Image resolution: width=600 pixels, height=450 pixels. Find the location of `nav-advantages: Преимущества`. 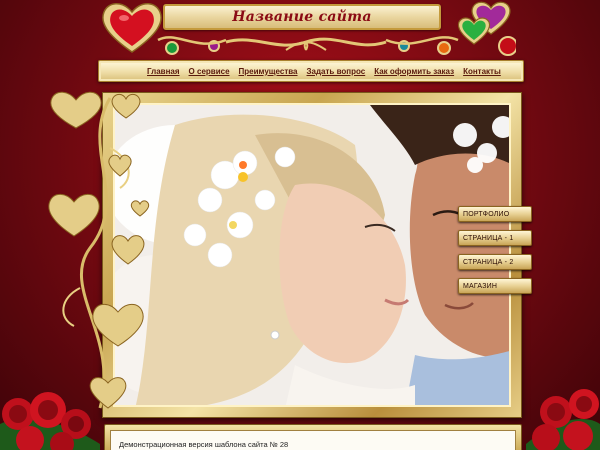

nav-advantages: Преимущества is located at coordinates (268, 71).